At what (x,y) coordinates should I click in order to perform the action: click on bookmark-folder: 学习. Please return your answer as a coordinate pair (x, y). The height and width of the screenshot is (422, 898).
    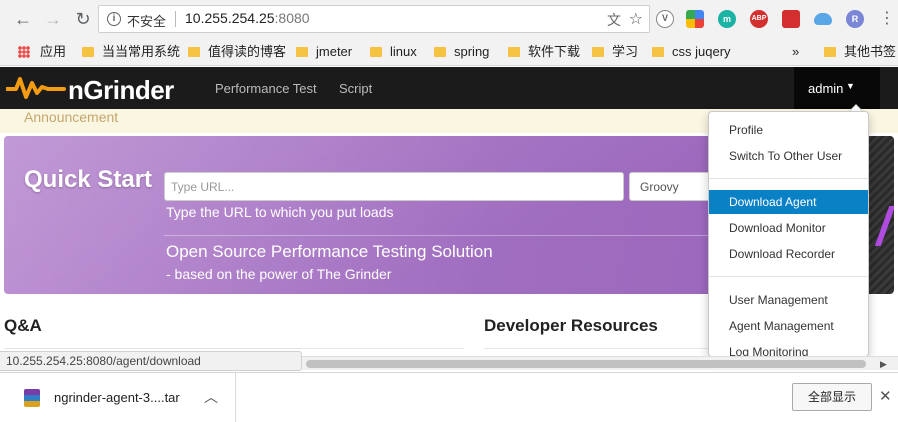
    Looking at the image, I should click on (615, 52).